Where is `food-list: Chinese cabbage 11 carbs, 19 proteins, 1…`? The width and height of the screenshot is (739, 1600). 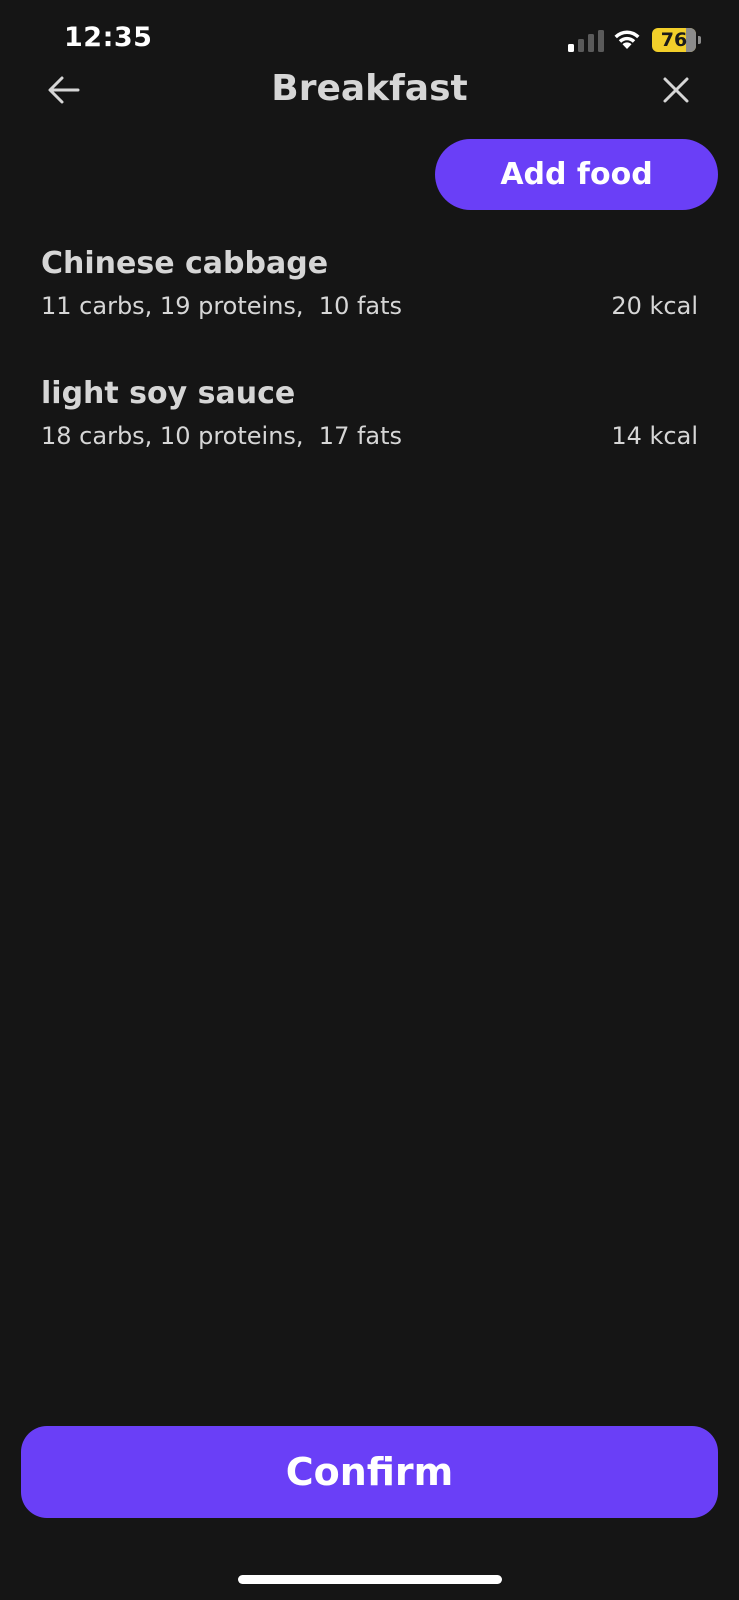
food-list: Chinese cabbage 11 carbs, 19 proteins, 1… is located at coordinates (369, 372).